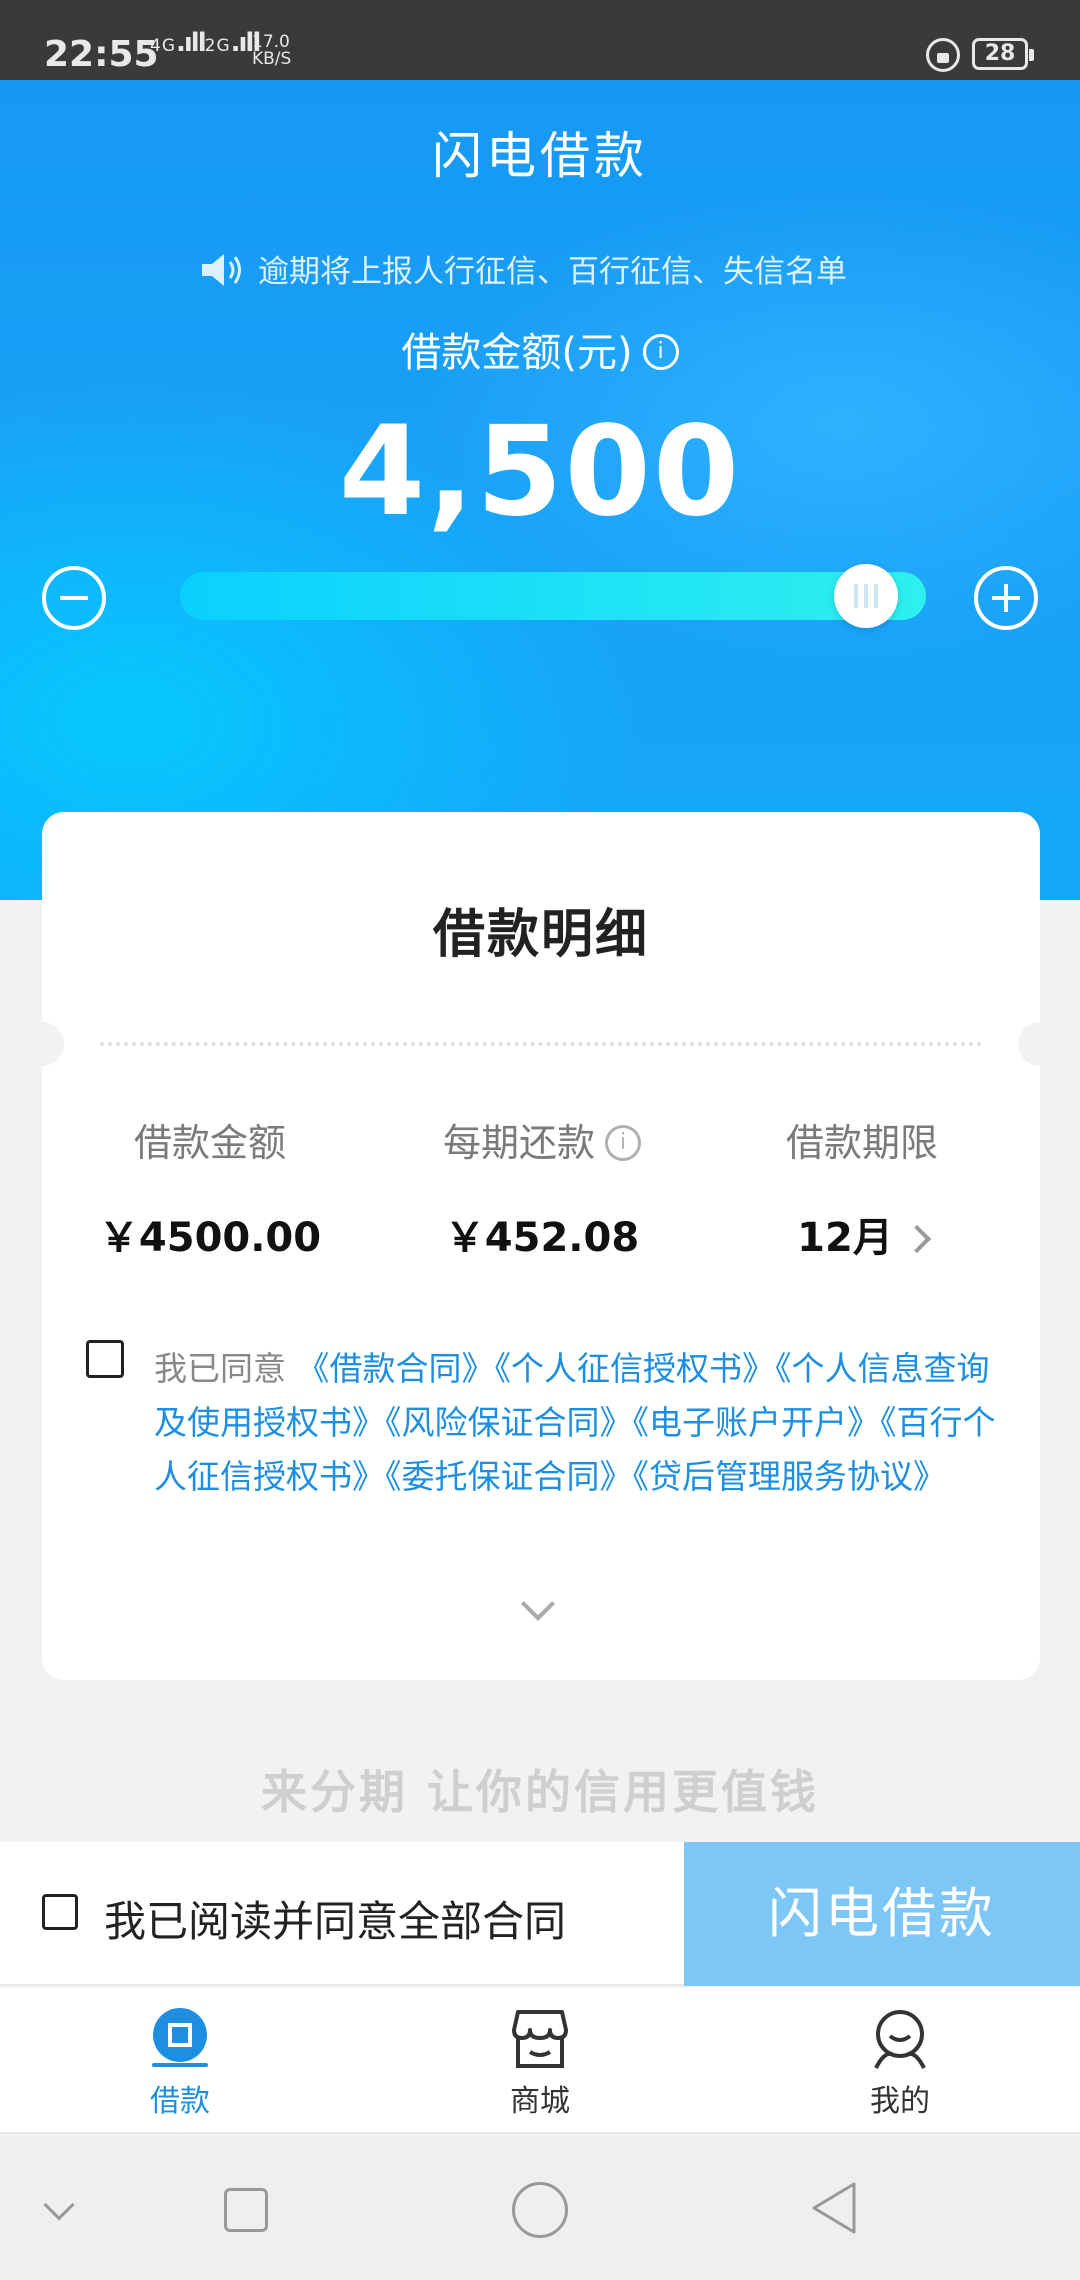 This screenshot has width=1080, height=2280. What do you see at coordinates (660, 352) in the screenshot?
I see `info-icon: i` at bounding box center [660, 352].